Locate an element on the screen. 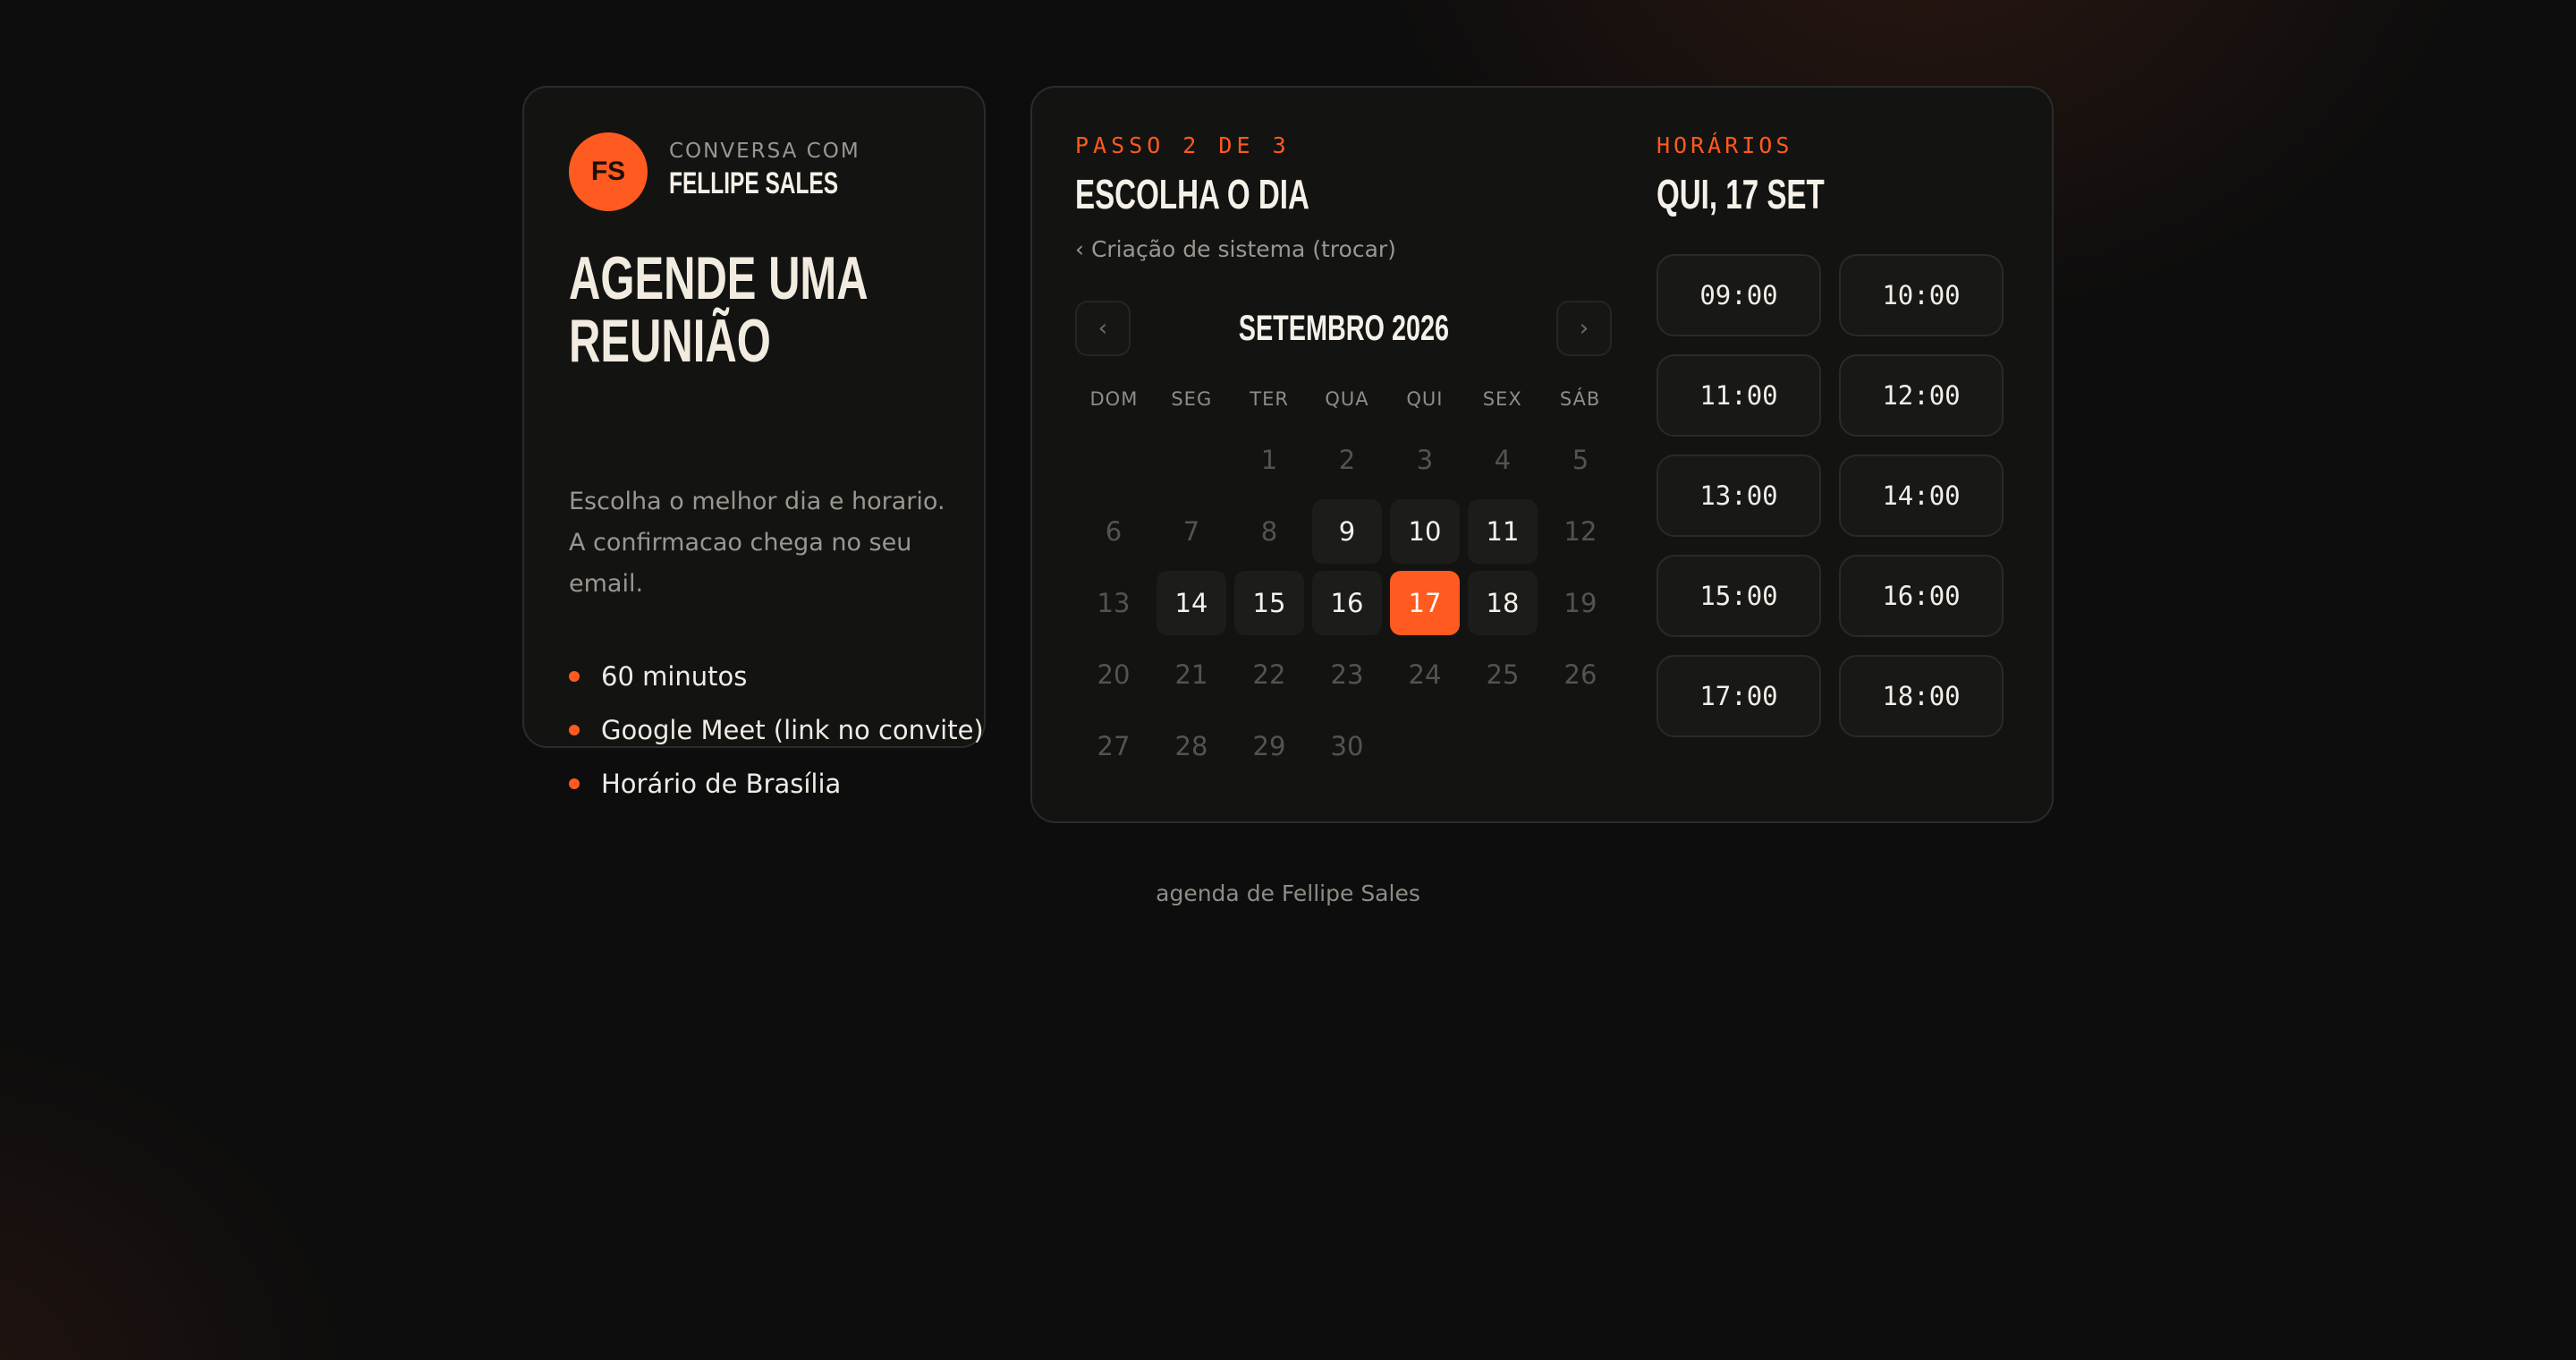 The image size is (2576, 1360). calendar-day: 29 is located at coordinates (1269, 746).